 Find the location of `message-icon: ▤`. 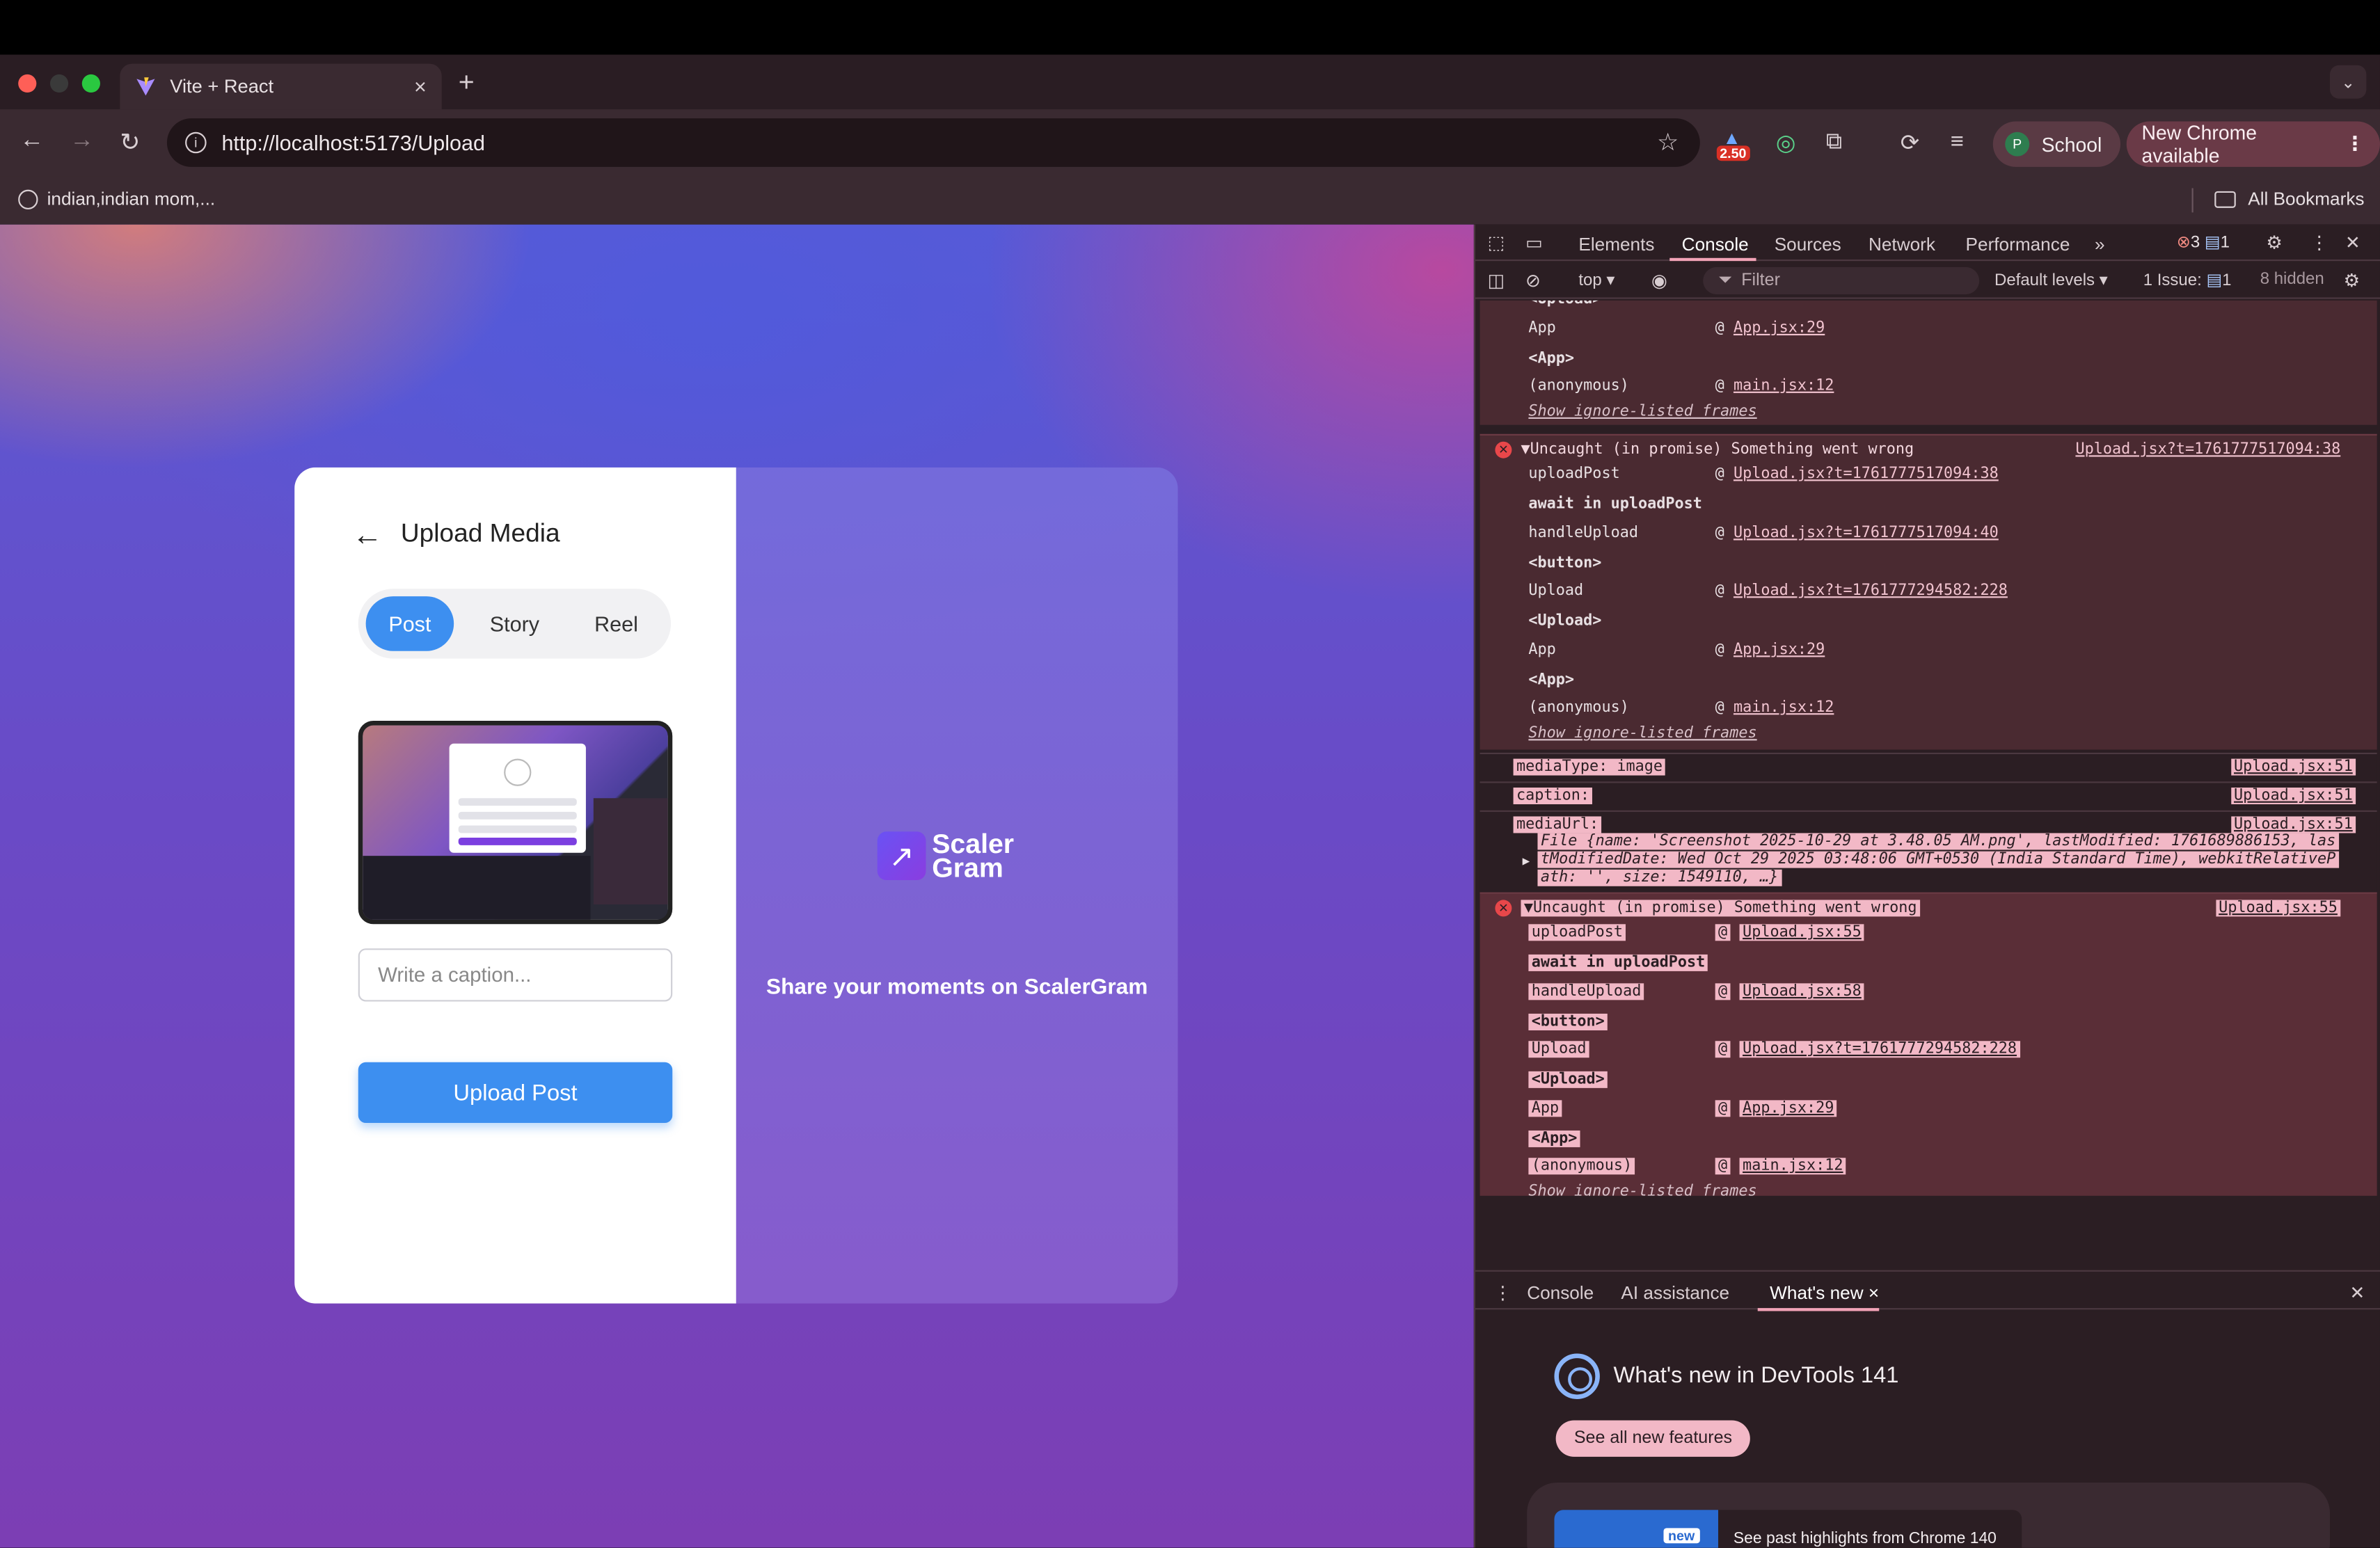

message-icon: ▤ is located at coordinates (2212, 243).